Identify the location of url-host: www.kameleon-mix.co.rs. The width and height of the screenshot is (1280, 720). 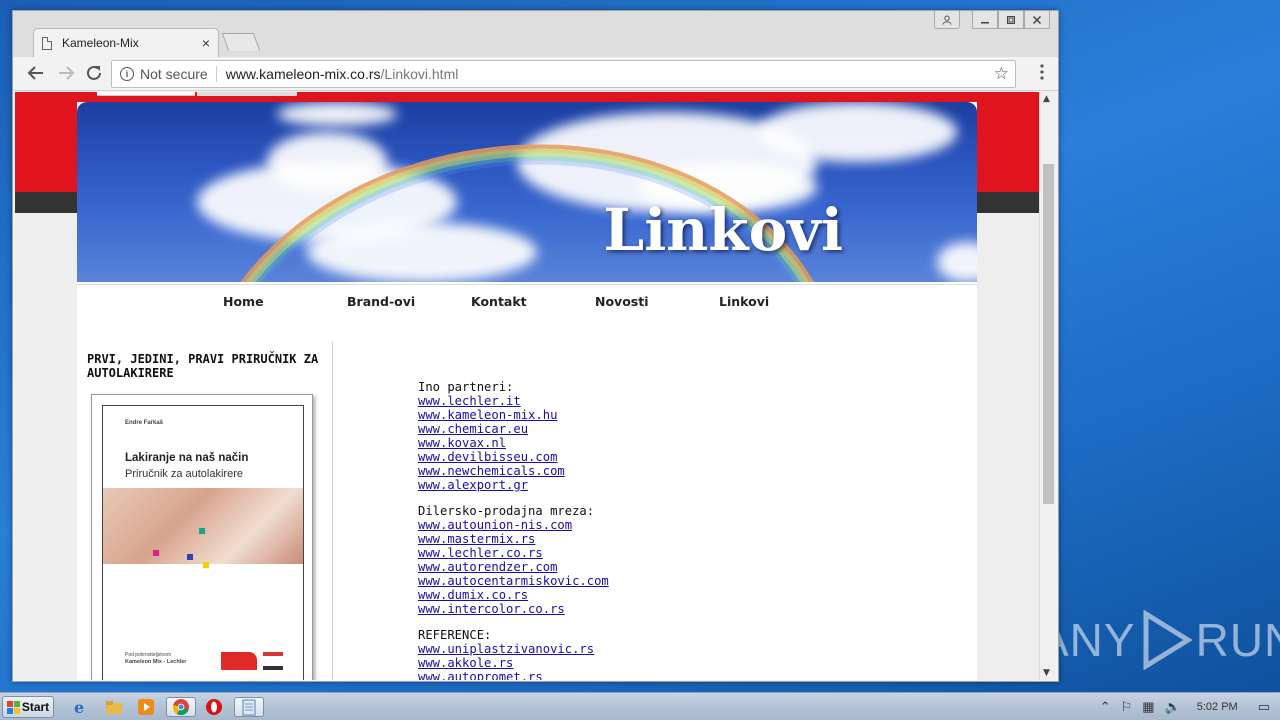
(303, 74).